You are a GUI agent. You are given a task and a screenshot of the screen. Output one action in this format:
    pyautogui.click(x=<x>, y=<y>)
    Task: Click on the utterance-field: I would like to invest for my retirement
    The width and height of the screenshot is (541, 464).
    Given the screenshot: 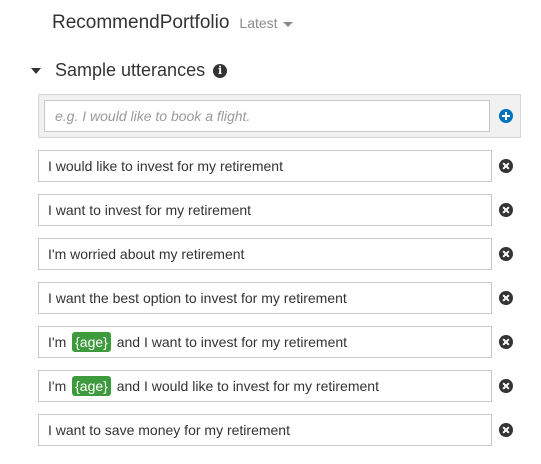 What is the action you would take?
    pyautogui.click(x=265, y=166)
    